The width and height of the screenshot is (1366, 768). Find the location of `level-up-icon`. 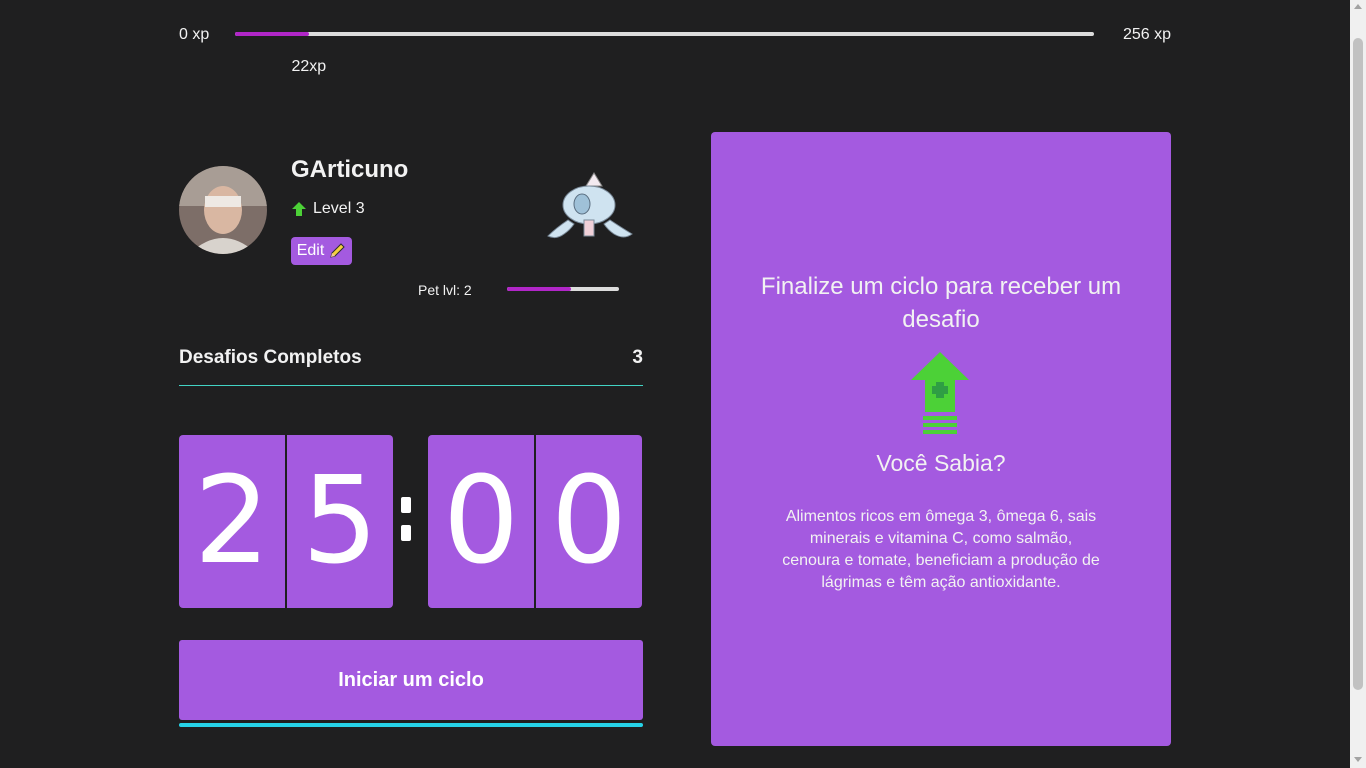

level-up-icon is located at coordinates (299, 209).